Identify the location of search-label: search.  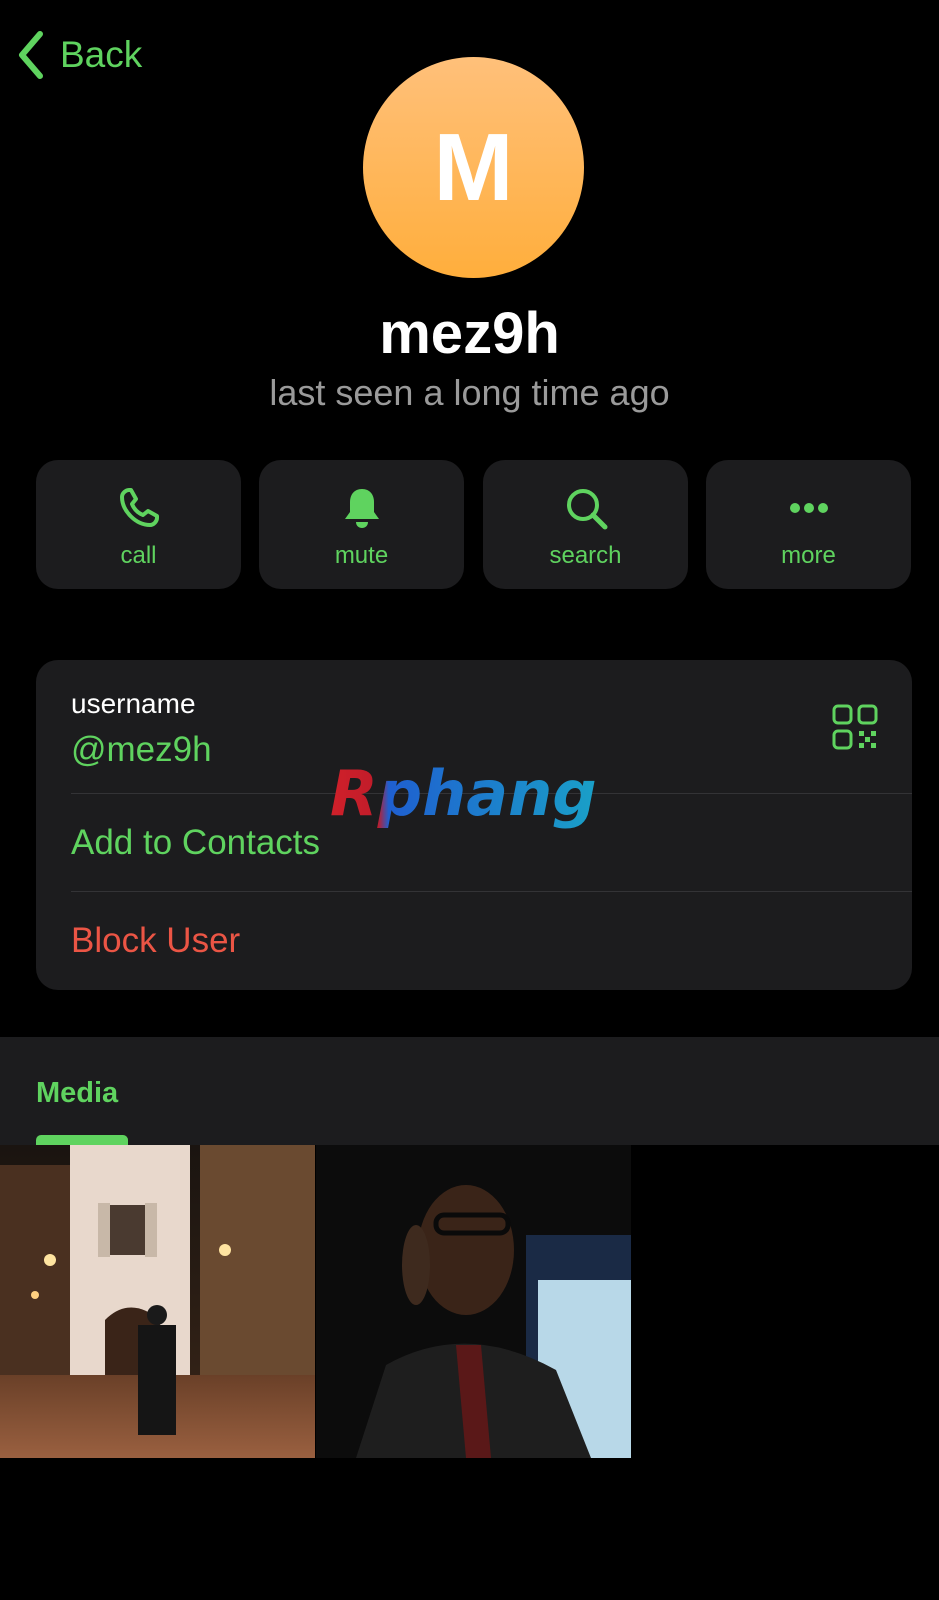
(585, 555).